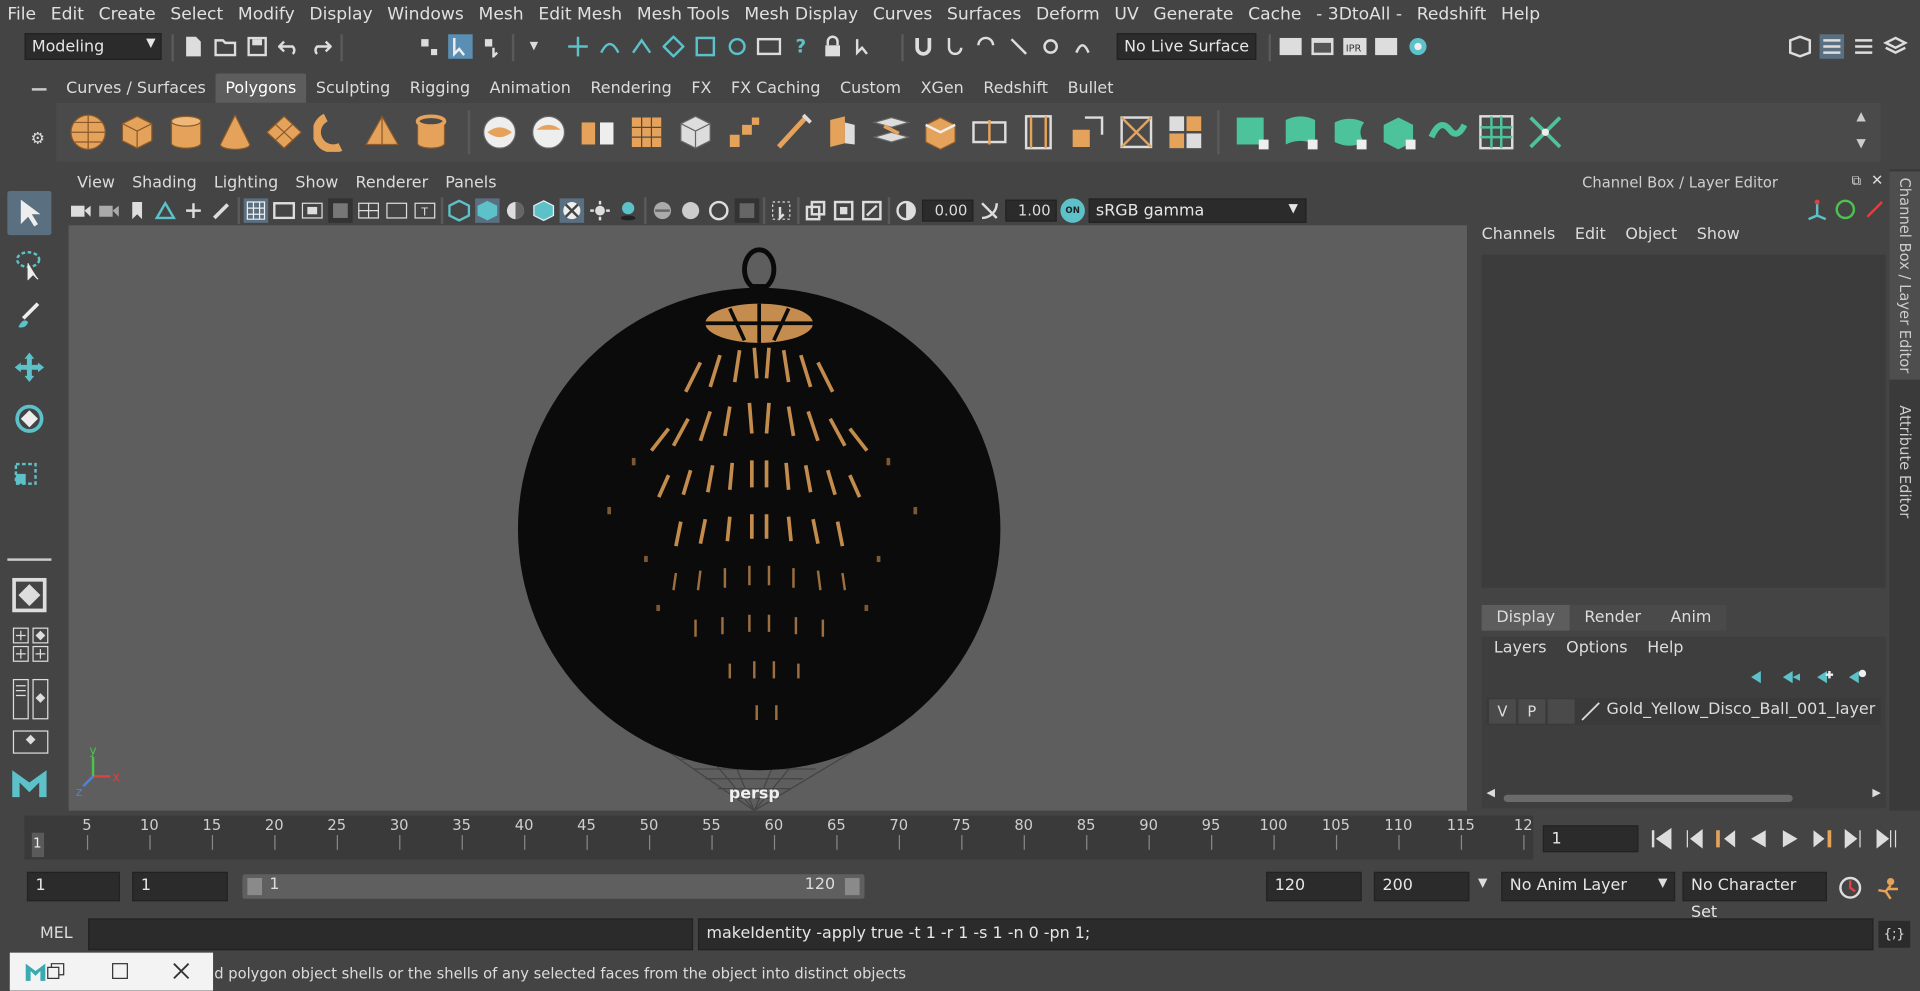 The width and height of the screenshot is (1920, 991). Describe the element at coordinates (1418, 46) in the screenshot. I see `hypershade-icon` at that location.